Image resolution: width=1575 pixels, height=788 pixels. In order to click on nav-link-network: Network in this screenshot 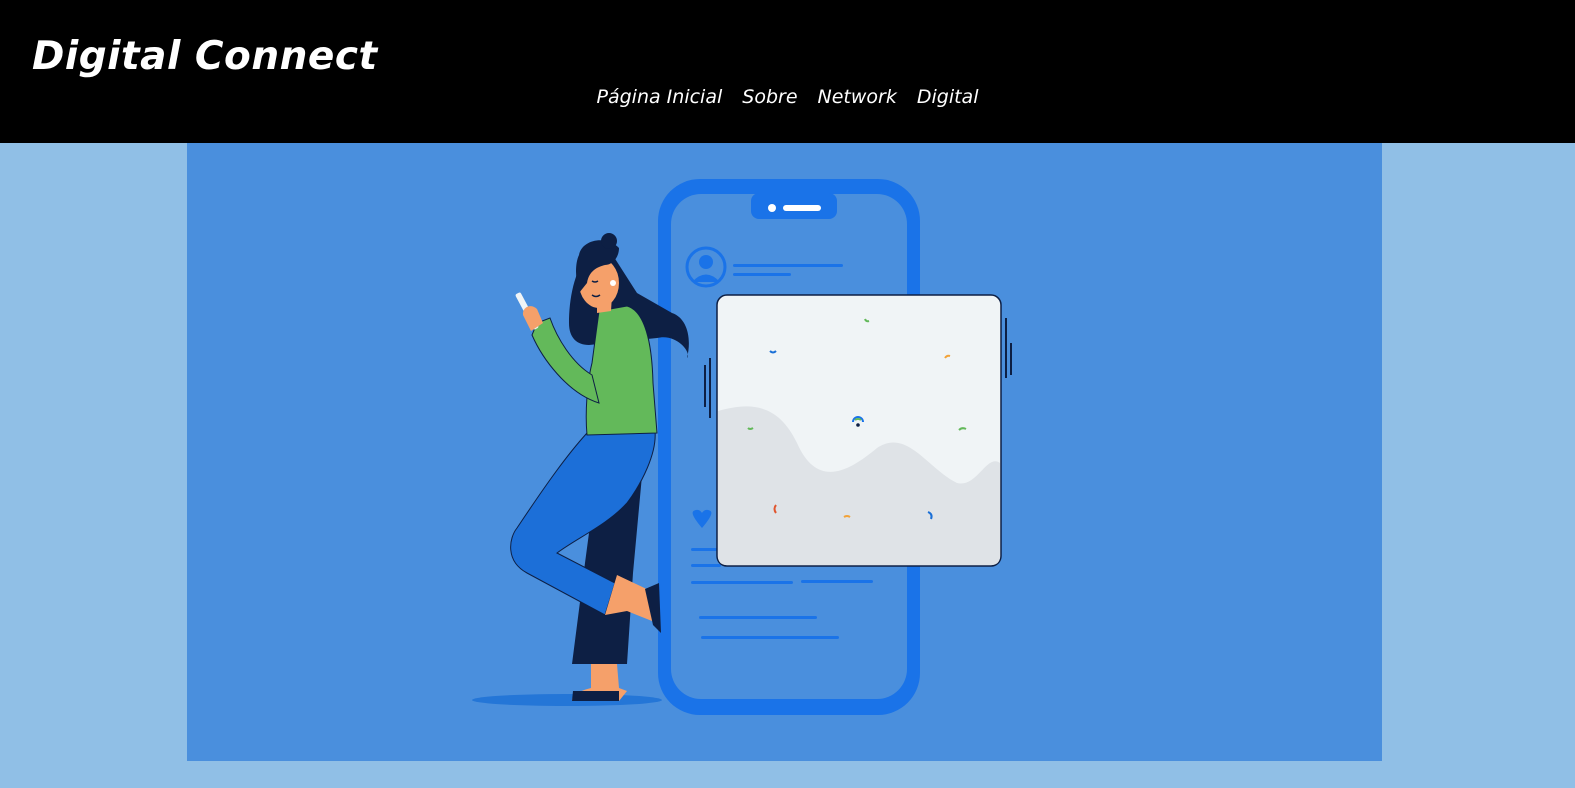, I will do `click(857, 97)`.